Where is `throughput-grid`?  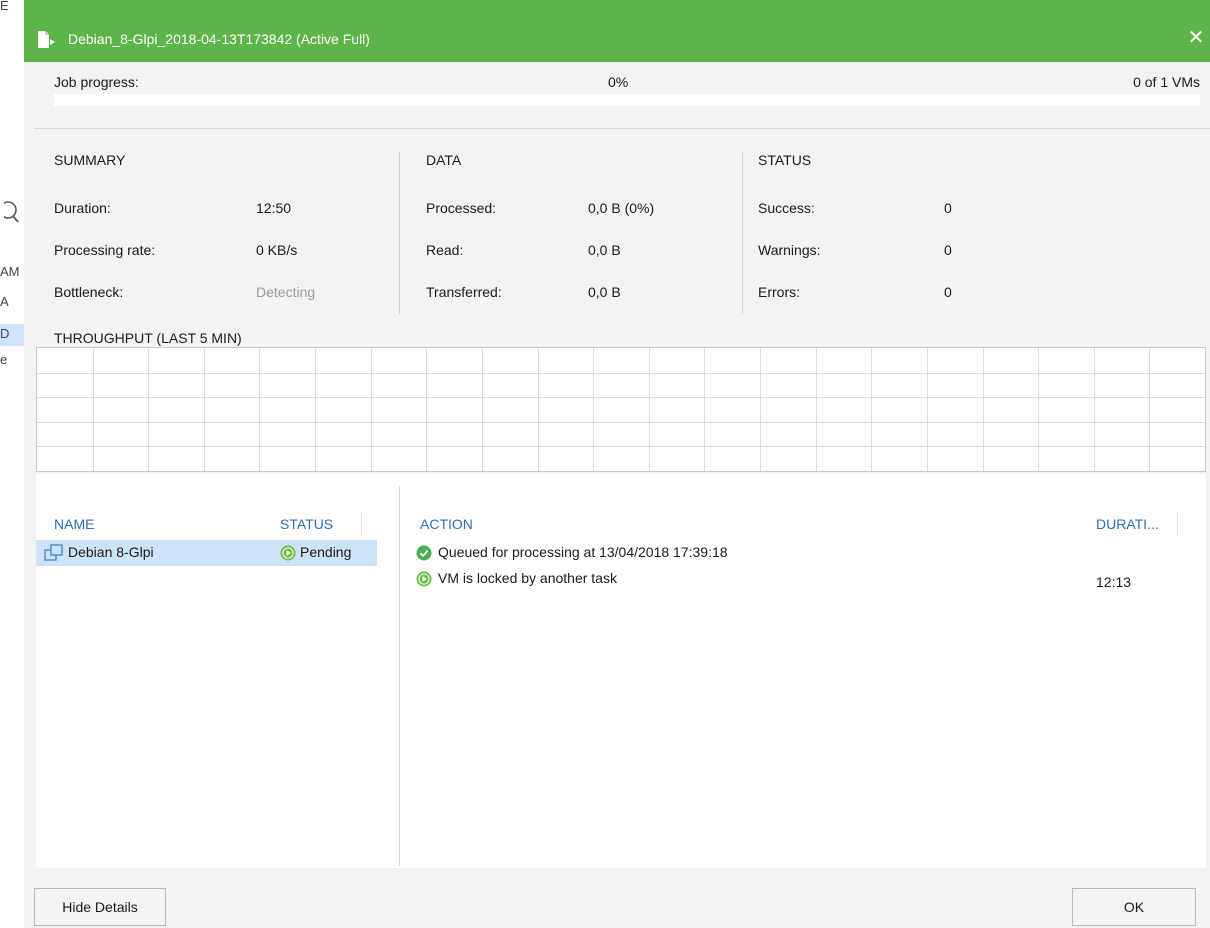
throughput-grid is located at coordinates (621, 409).